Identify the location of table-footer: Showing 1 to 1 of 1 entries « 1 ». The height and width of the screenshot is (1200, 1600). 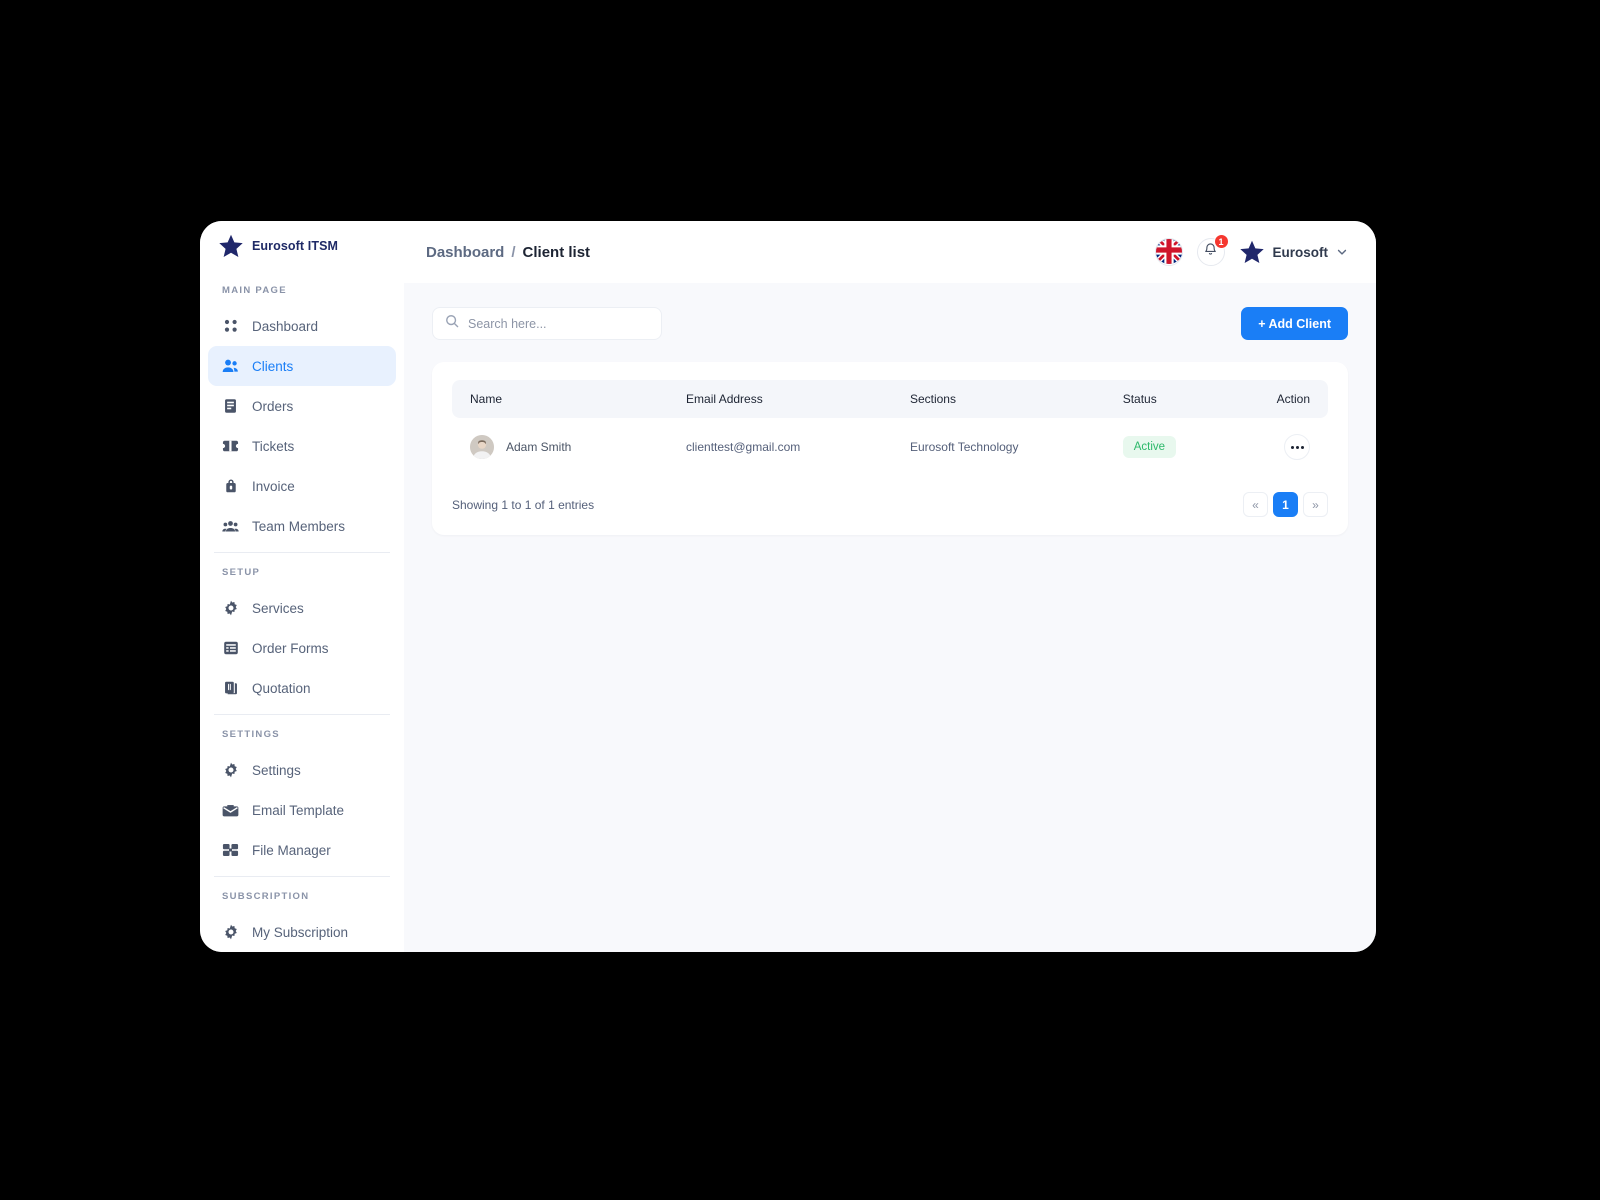
(890, 496).